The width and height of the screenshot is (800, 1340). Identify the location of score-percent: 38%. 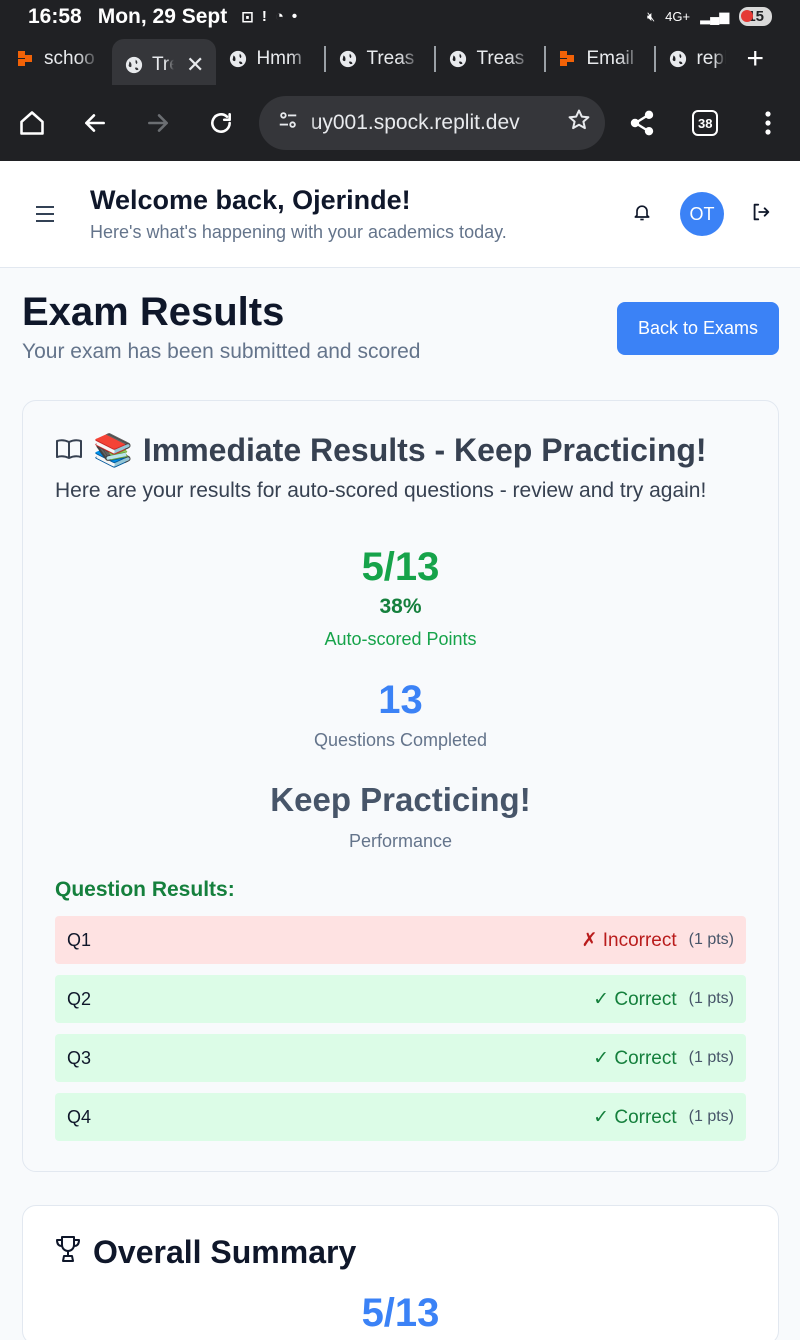
(400, 606).